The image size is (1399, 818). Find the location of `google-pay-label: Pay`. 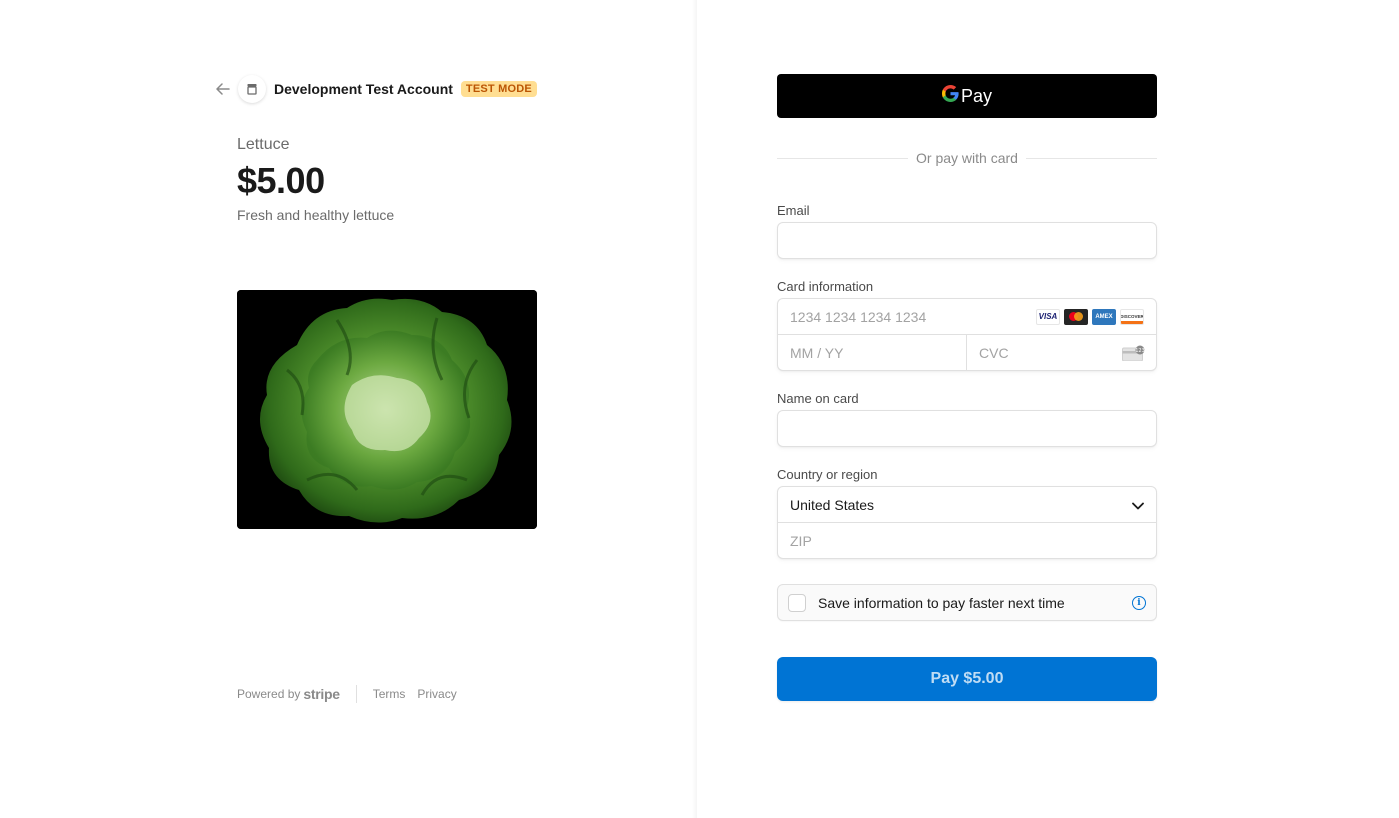

google-pay-label: Pay is located at coordinates (976, 95).